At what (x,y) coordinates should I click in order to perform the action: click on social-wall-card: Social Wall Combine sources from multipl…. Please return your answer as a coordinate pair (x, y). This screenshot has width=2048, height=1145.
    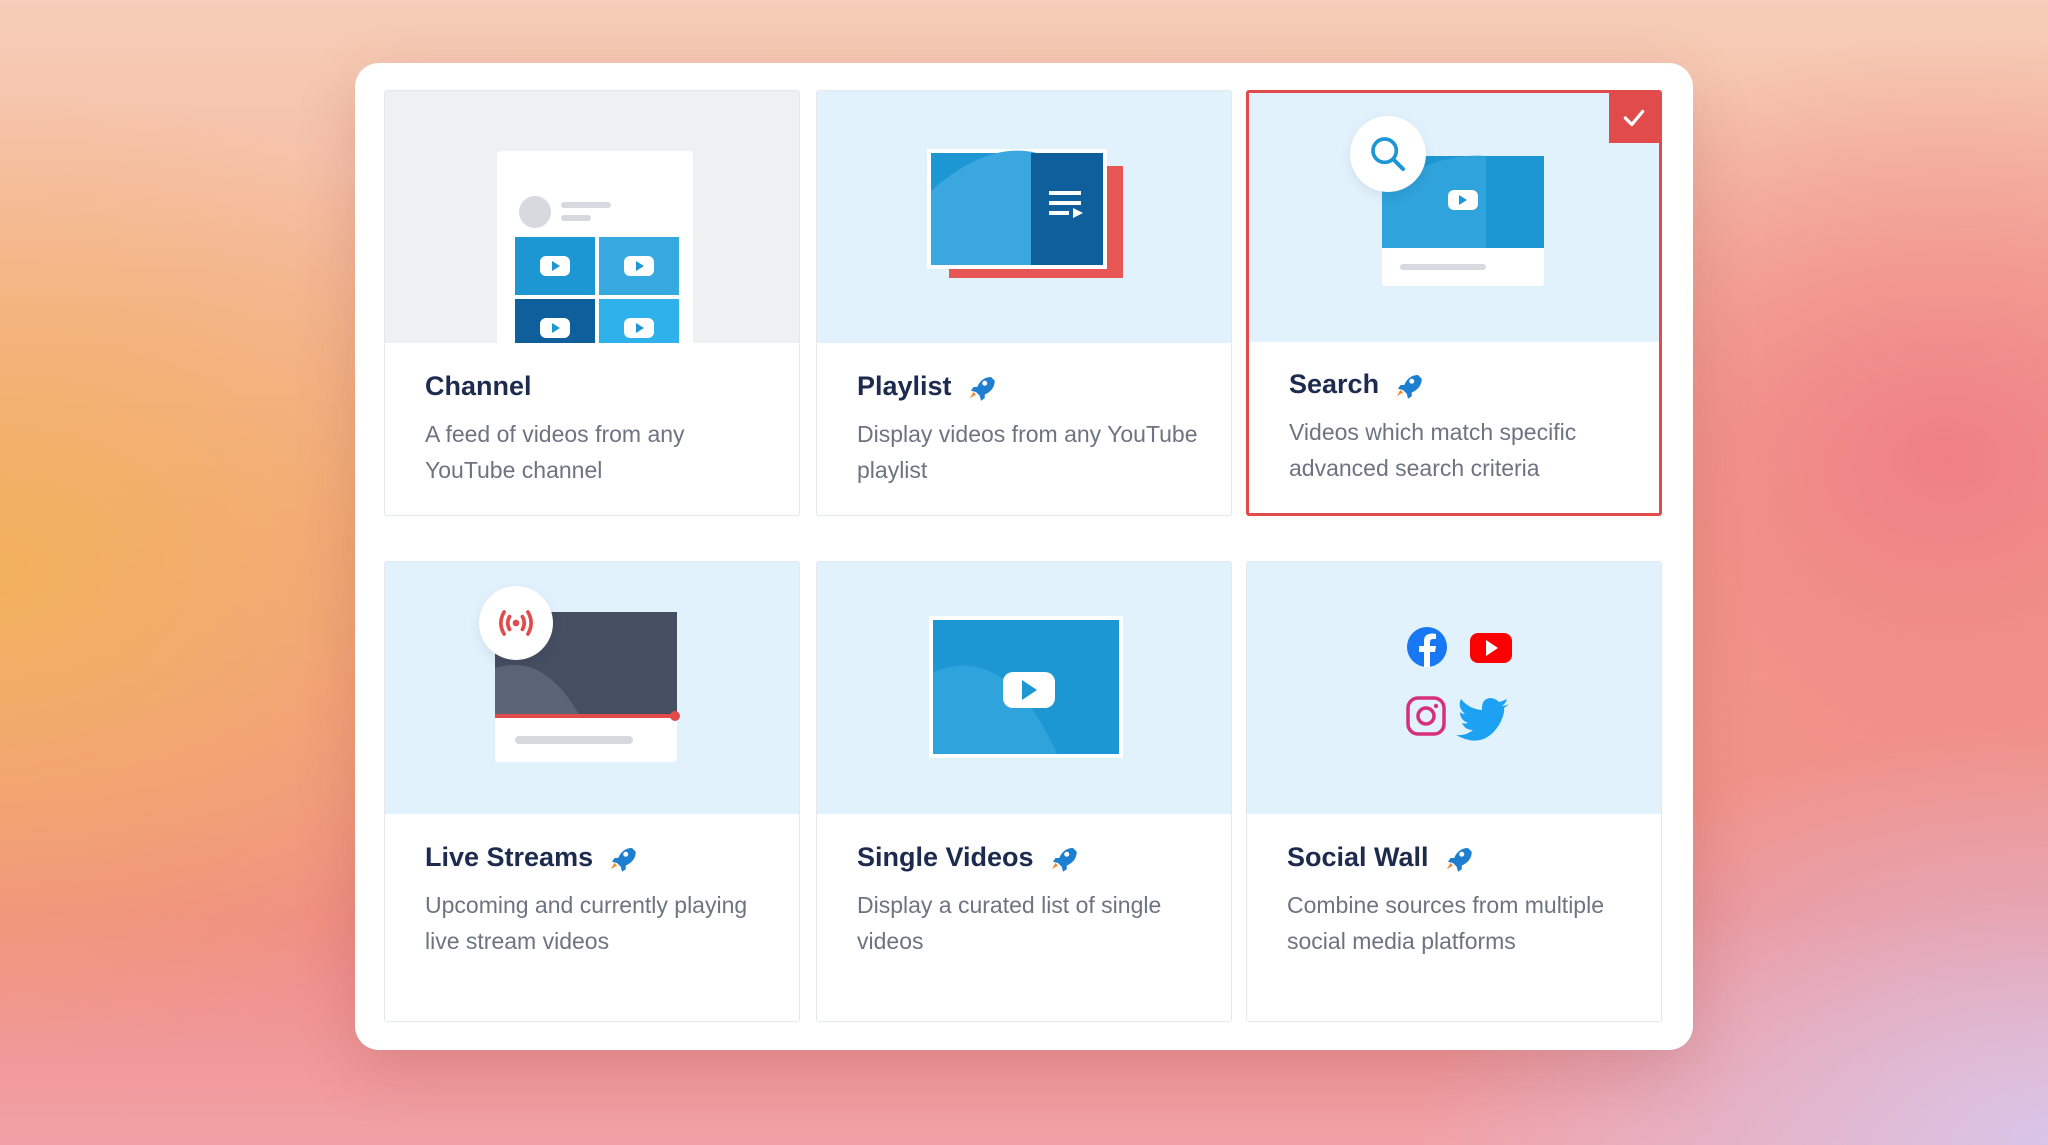
    Looking at the image, I should click on (1454, 791).